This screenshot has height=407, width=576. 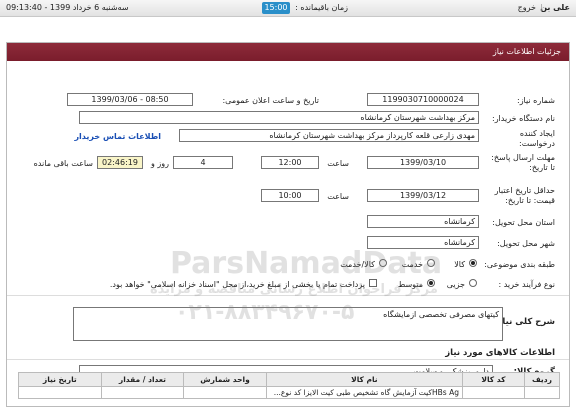 I want to click on countdown-field: 02:46:19, so click(x=120, y=162).